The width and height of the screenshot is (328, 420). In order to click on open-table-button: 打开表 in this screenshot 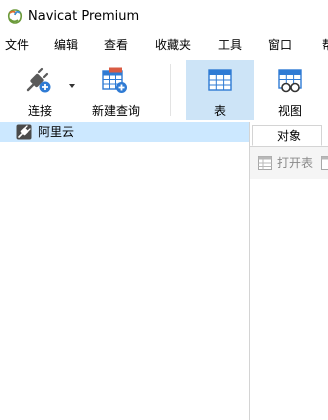, I will do `click(295, 163)`.